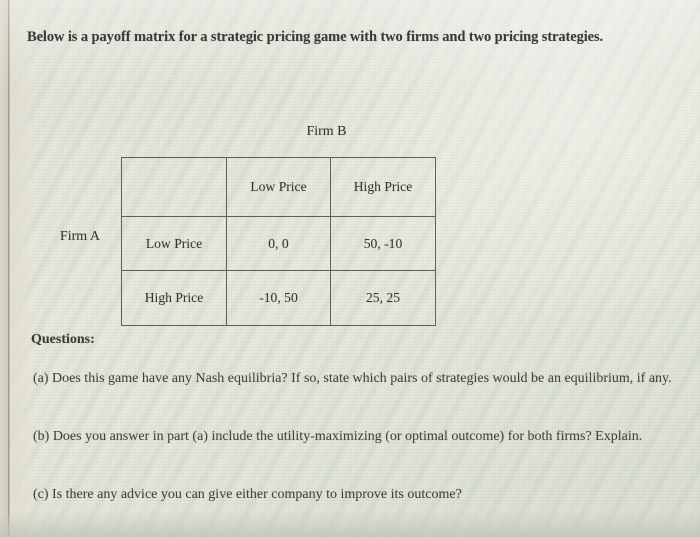 This screenshot has width=700, height=537. I want to click on matrix-row-header-high-price: High Price, so click(174, 298).